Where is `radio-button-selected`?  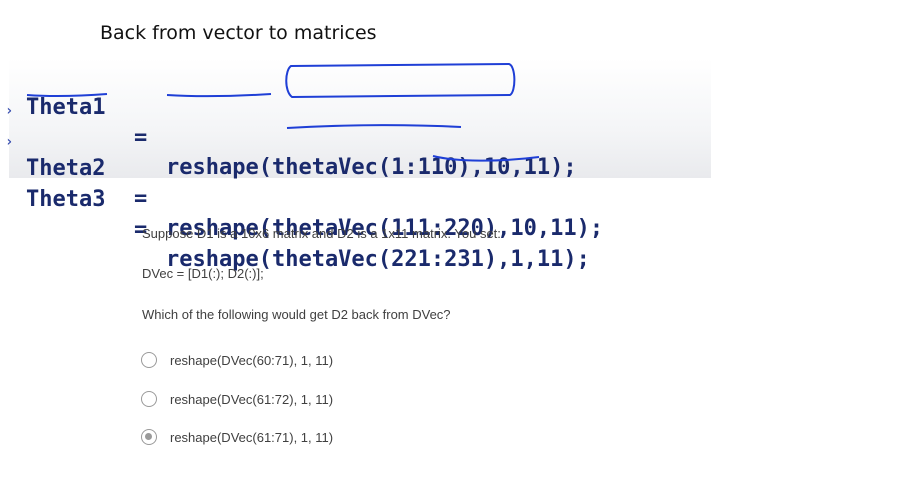
radio-button-selected is located at coordinates (149, 437).